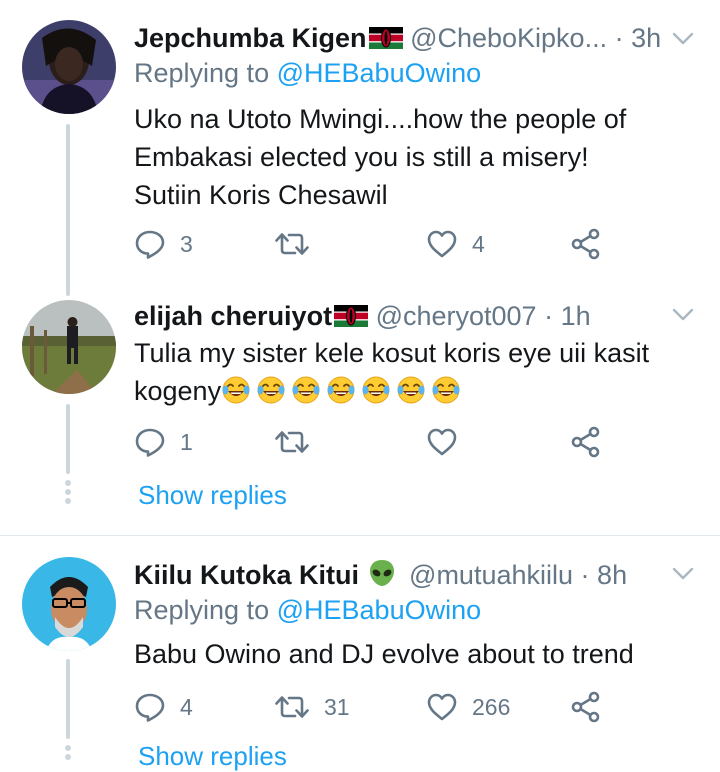 The height and width of the screenshot is (772, 720). I want to click on timestamp: 3h, so click(646, 38).